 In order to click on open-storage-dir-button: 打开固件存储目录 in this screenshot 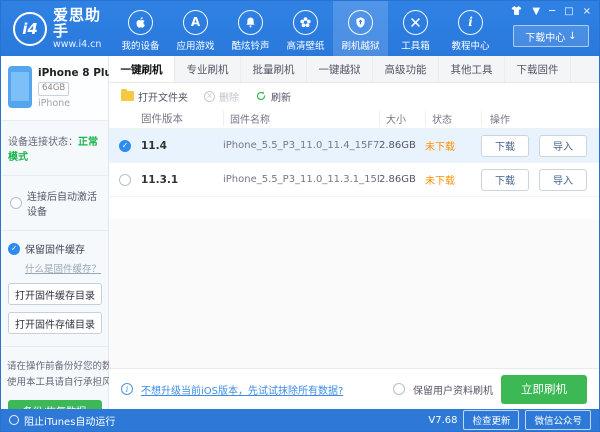, I will do `click(55, 323)`.